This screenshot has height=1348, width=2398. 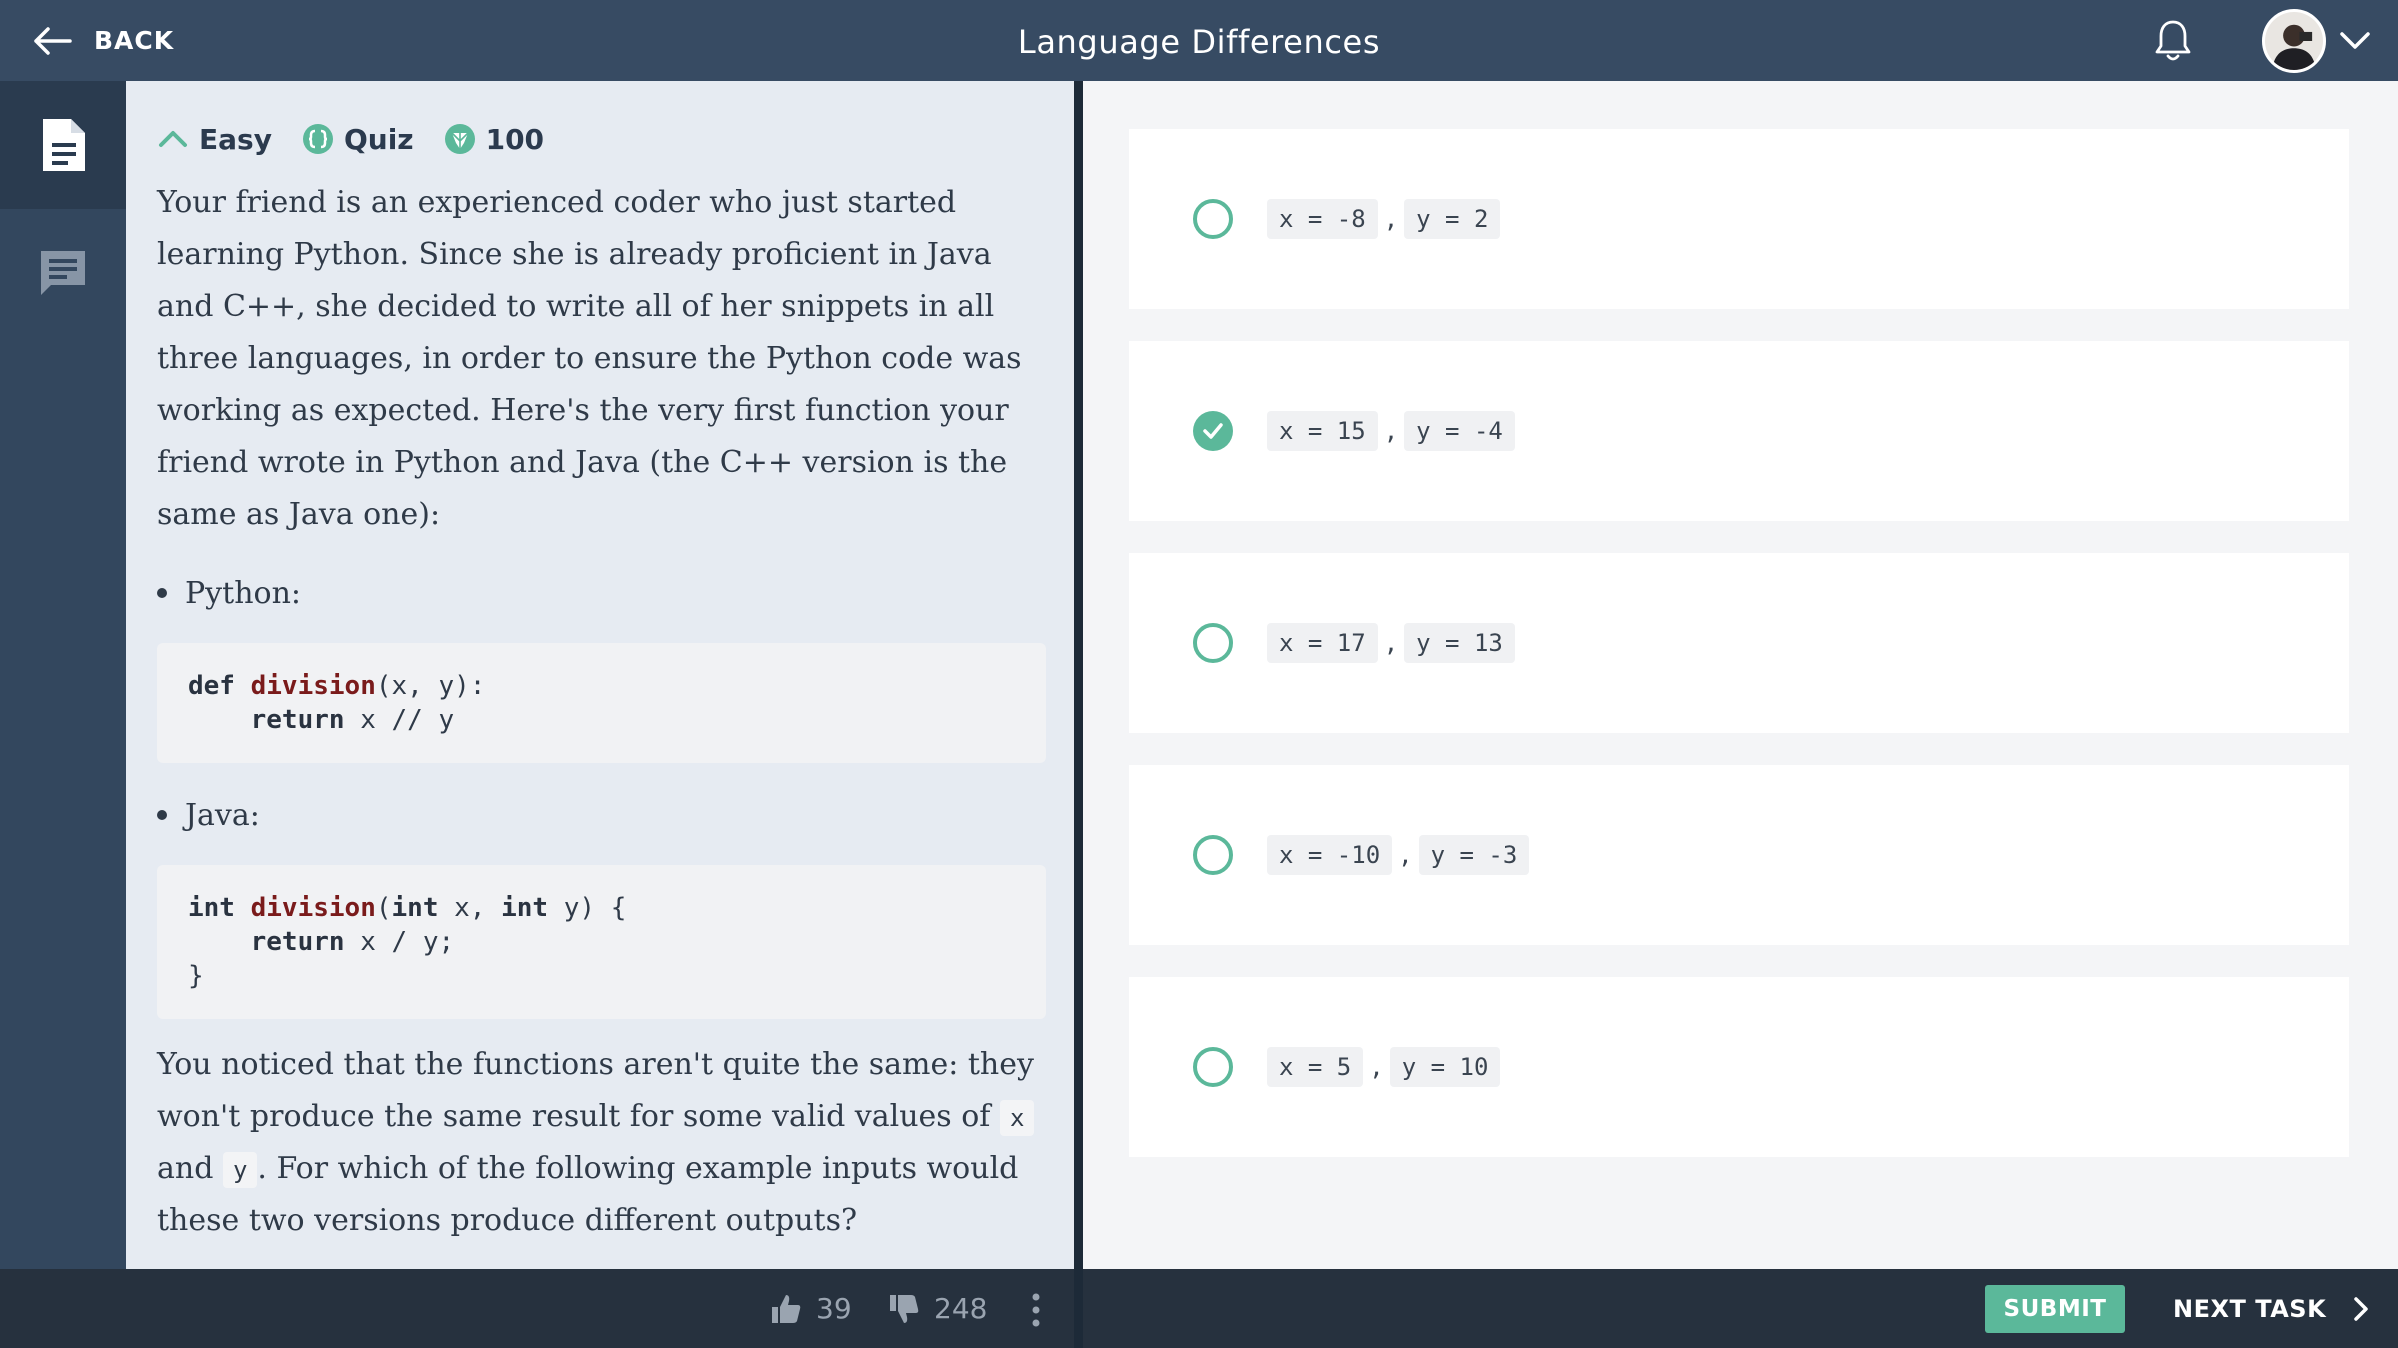 I want to click on option-4: x = -10 , y = -3, so click(x=1739, y=855).